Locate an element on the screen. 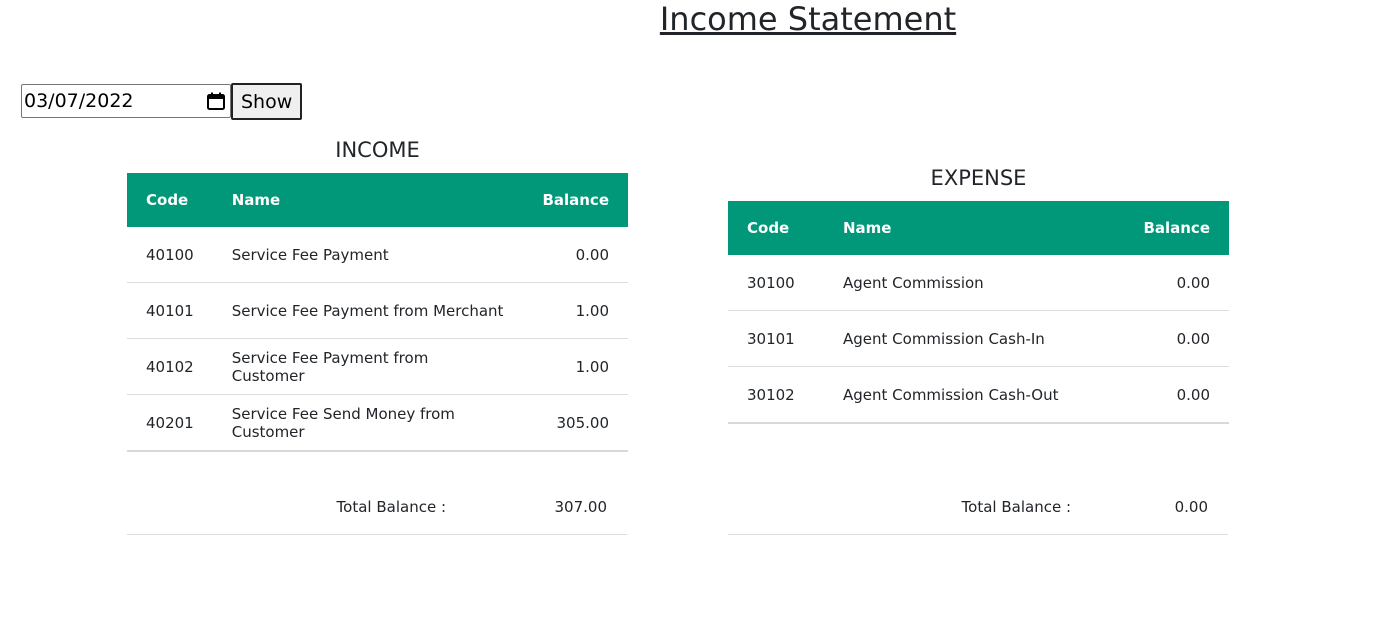 The image size is (1395, 627). income-total-label: Total Balance : is located at coordinates (391, 507).